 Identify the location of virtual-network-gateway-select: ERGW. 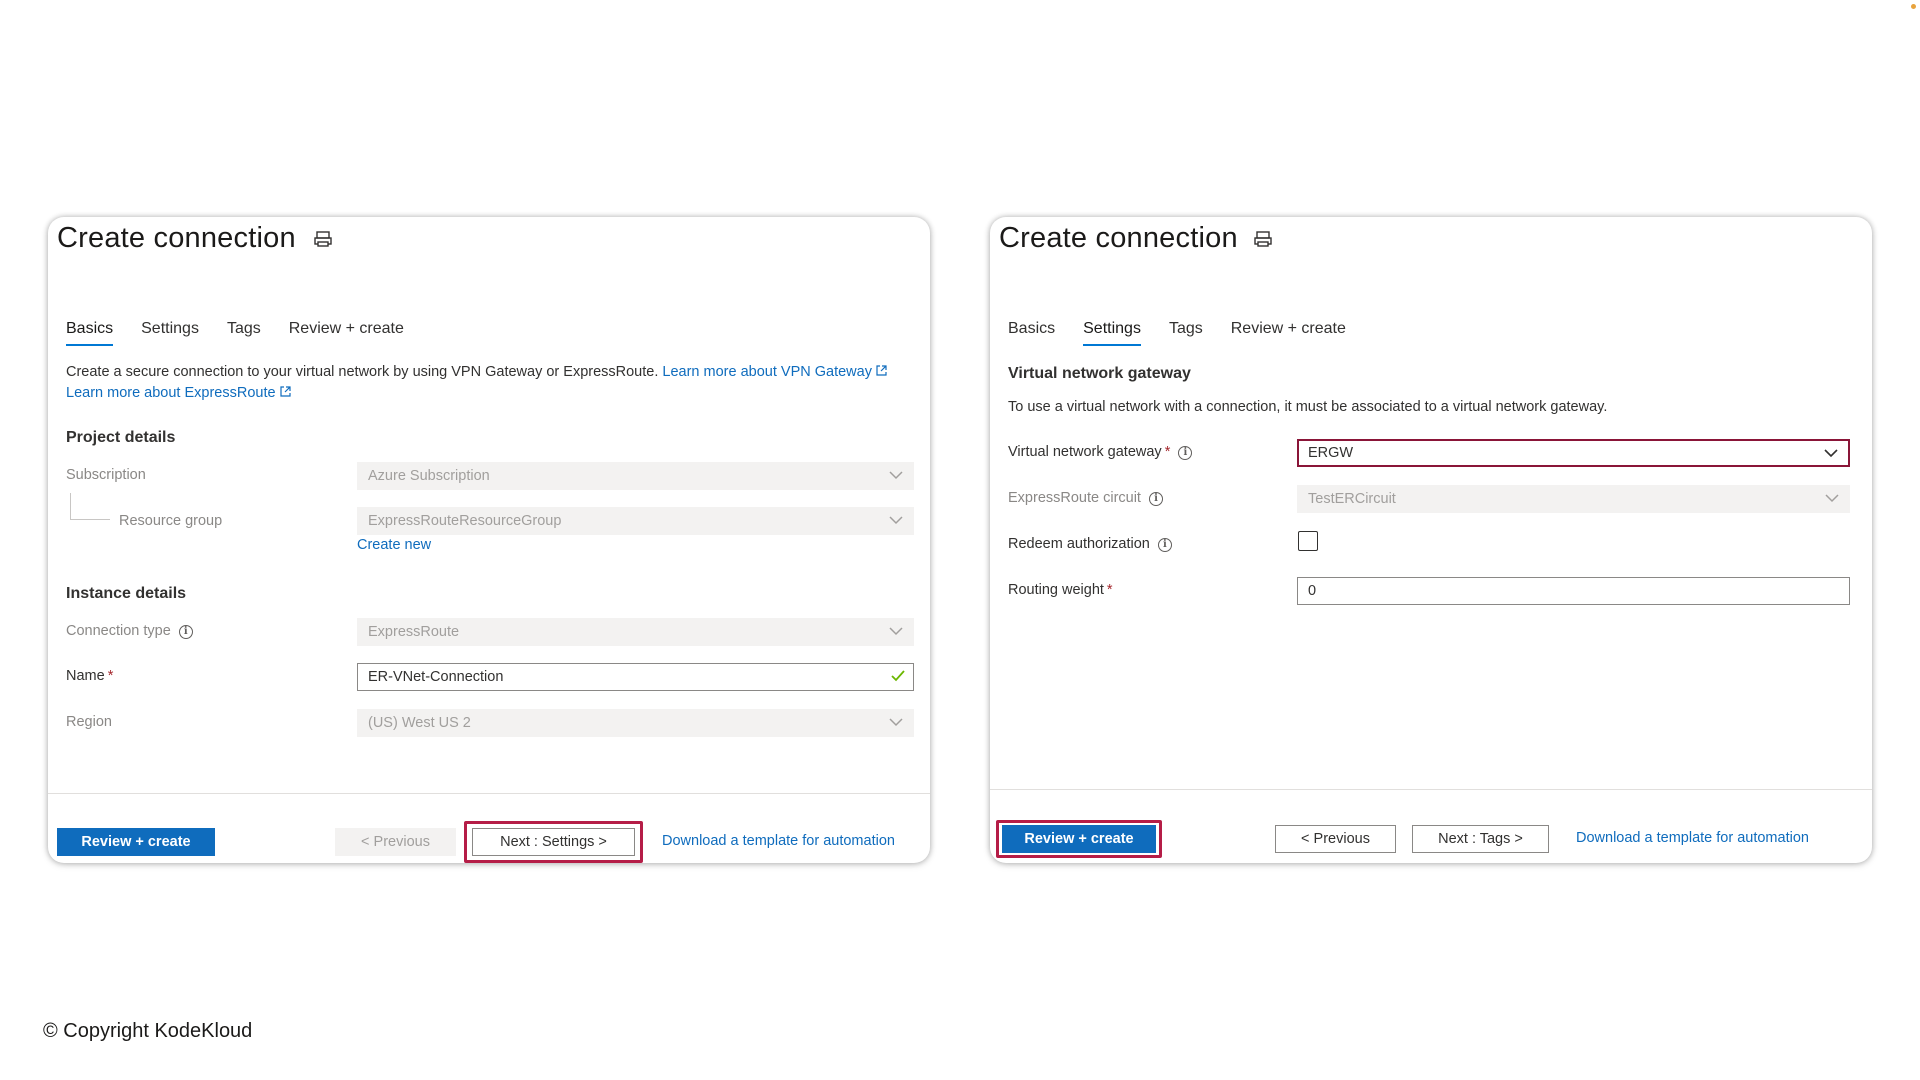
(1573, 453).